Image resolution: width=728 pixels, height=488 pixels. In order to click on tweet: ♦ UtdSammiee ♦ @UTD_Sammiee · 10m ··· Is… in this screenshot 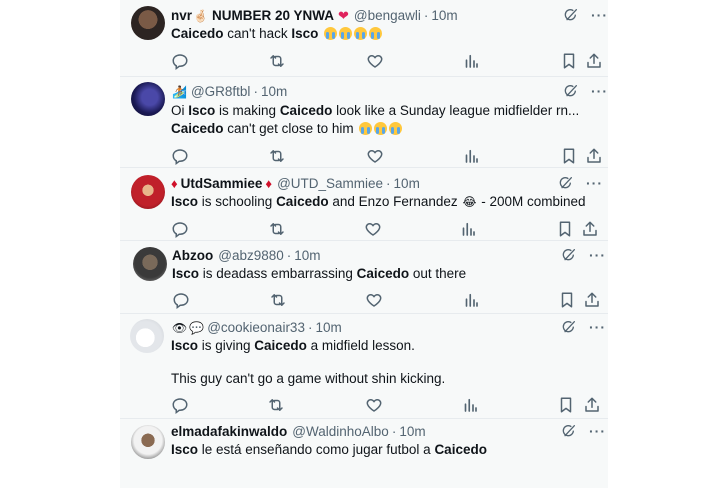, I will do `click(364, 204)`.